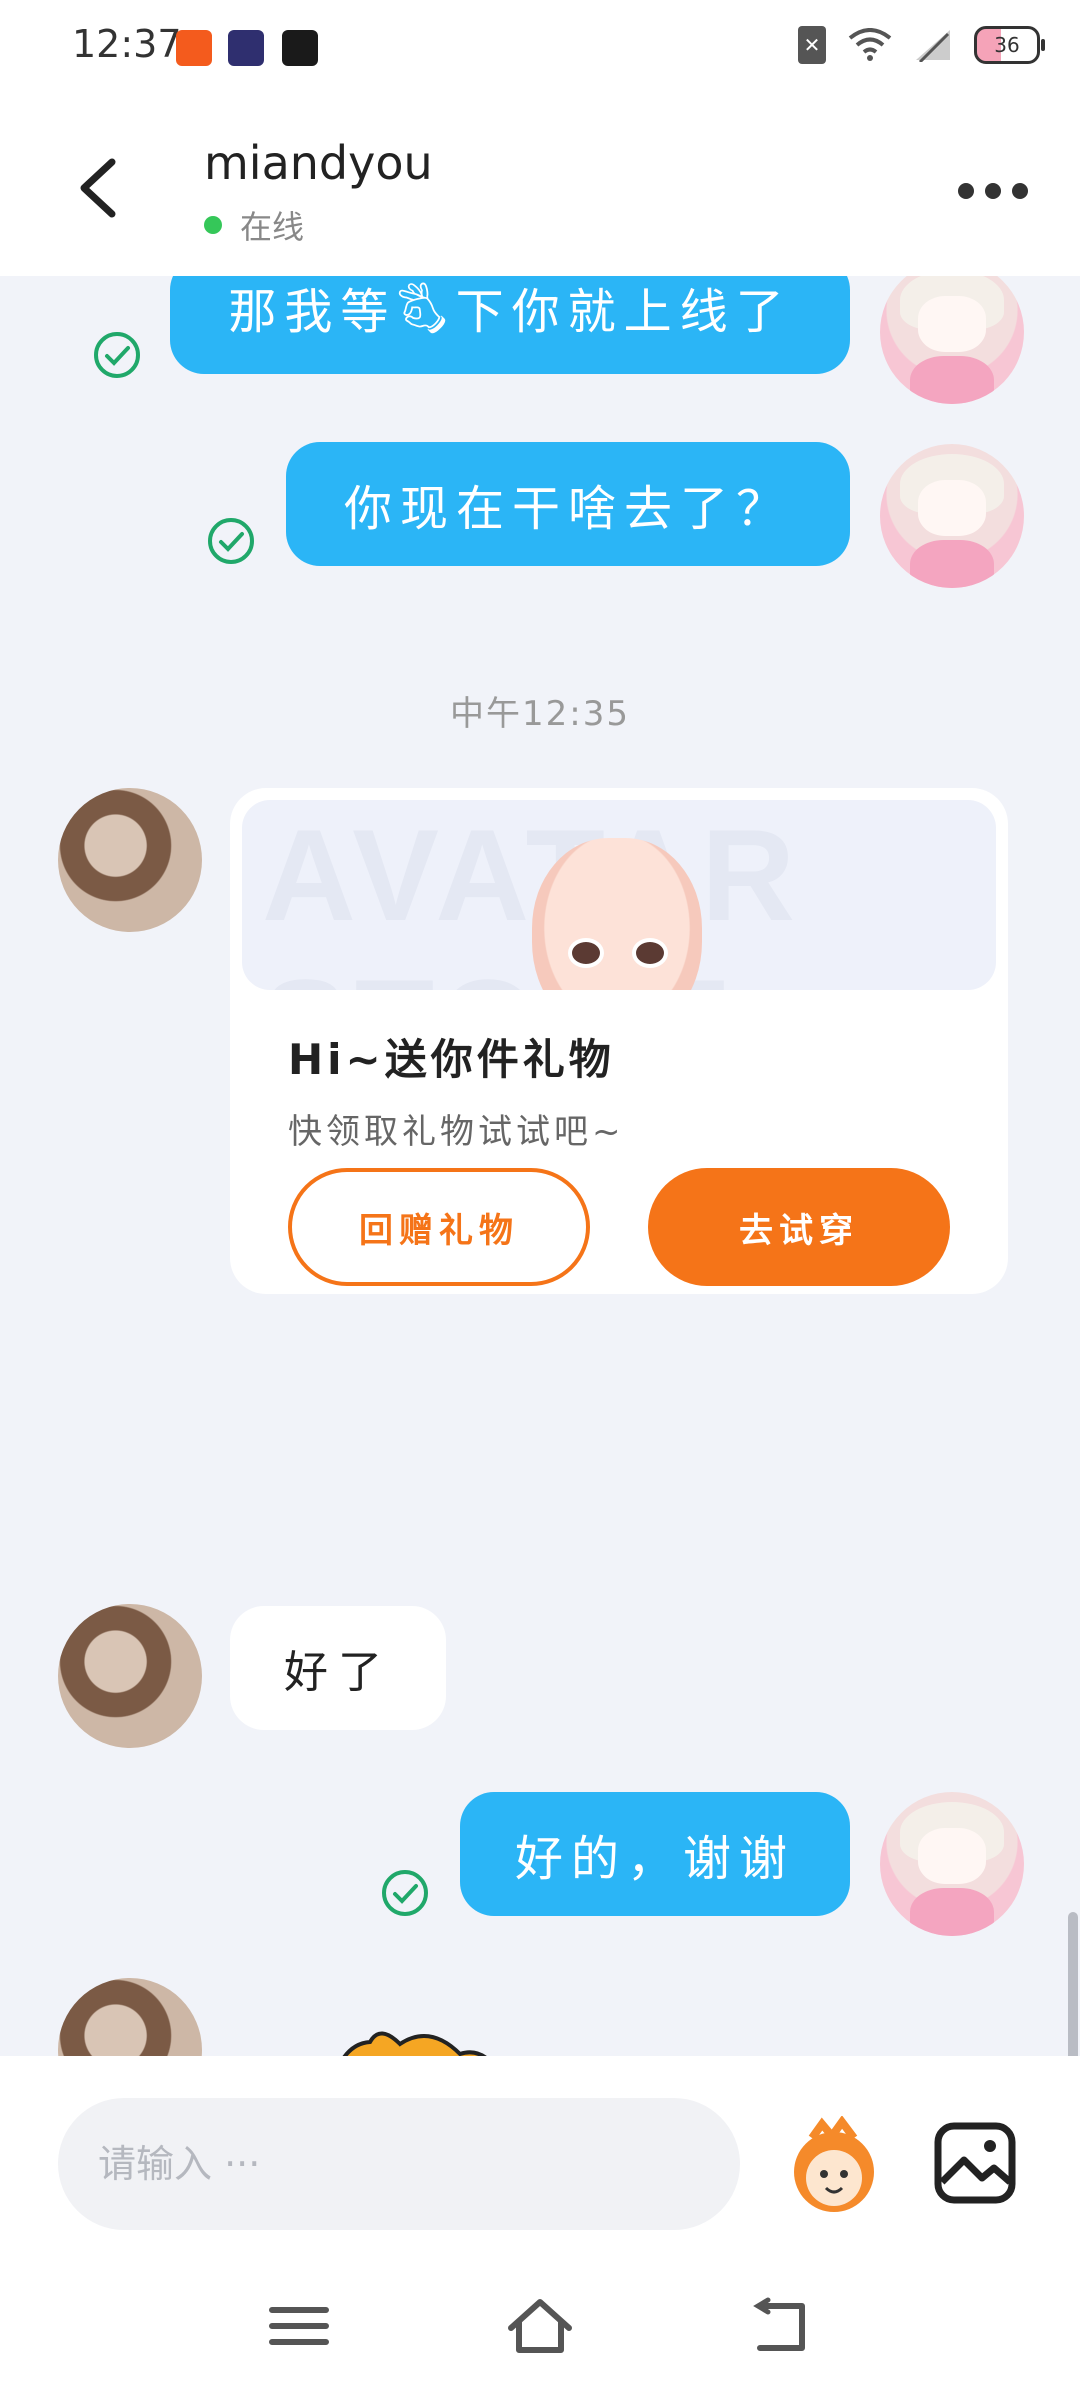 This screenshot has width=1080, height=2400. What do you see at coordinates (975, 2163) in the screenshot?
I see `image-icon` at bounding box center [975, 2163].